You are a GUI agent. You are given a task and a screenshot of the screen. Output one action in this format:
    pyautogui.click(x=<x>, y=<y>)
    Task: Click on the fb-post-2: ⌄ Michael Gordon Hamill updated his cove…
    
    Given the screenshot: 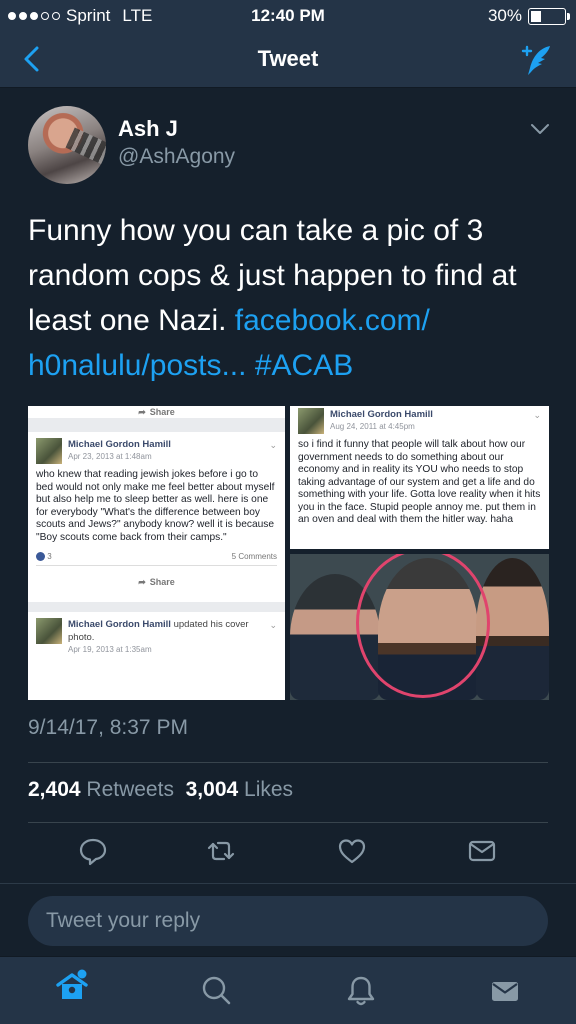 What is the action you would take?
    pyautogui.click(x=156, y=636)
    